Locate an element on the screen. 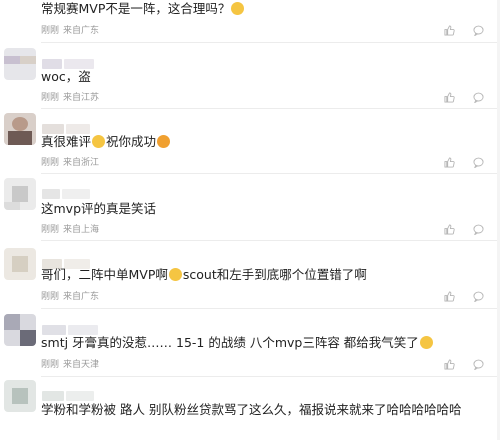 This screenshot has width=500, height=440. comment-text: woc，盗 is located at coordinates (66, 76).